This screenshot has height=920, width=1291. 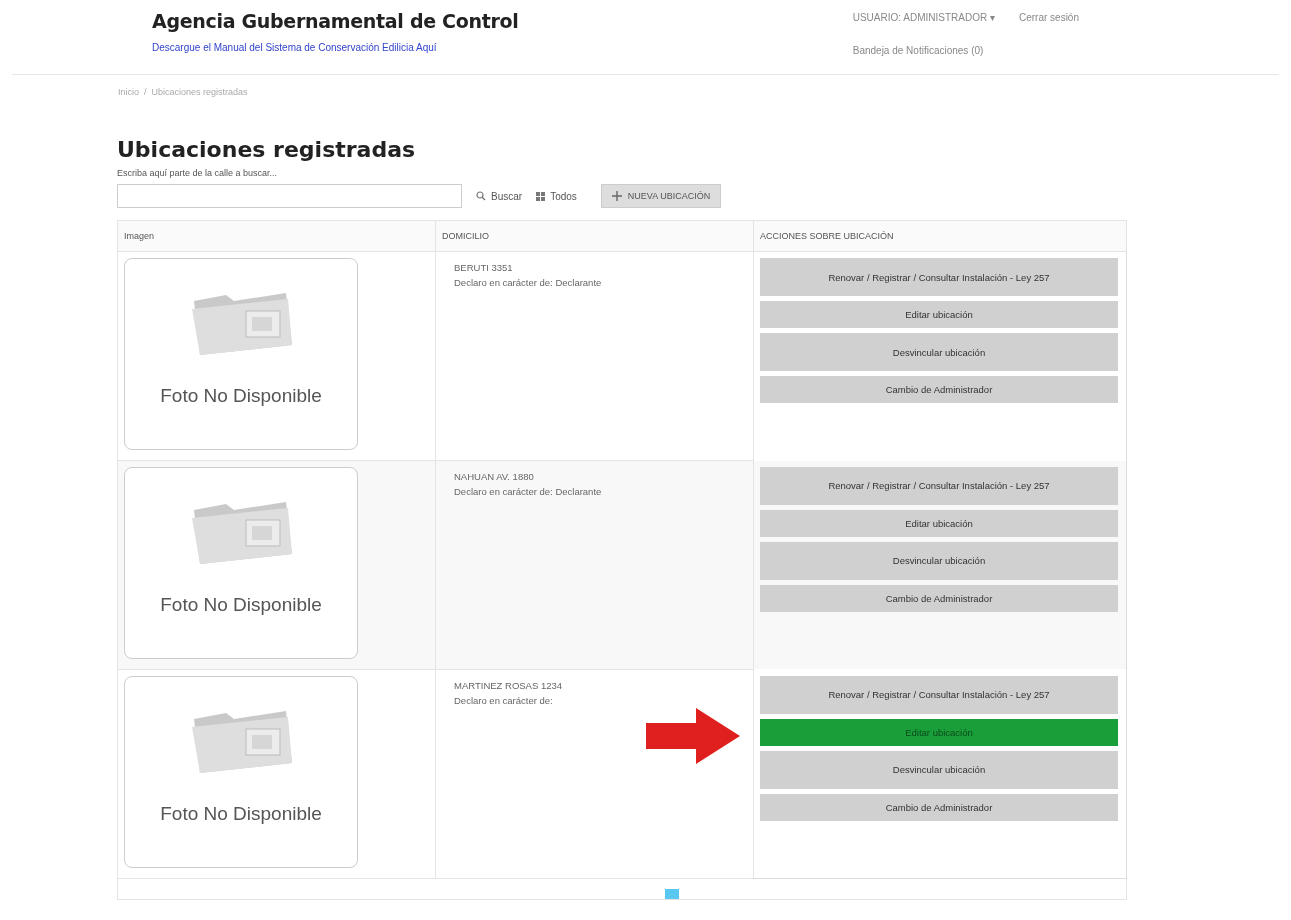 What do you see at coordinates (335, 47) in the screenshot?
I see `manual-link: Descargue el Manual del Sistema de Conservación Edilicia Aquí` at bounding box center [335, 47].